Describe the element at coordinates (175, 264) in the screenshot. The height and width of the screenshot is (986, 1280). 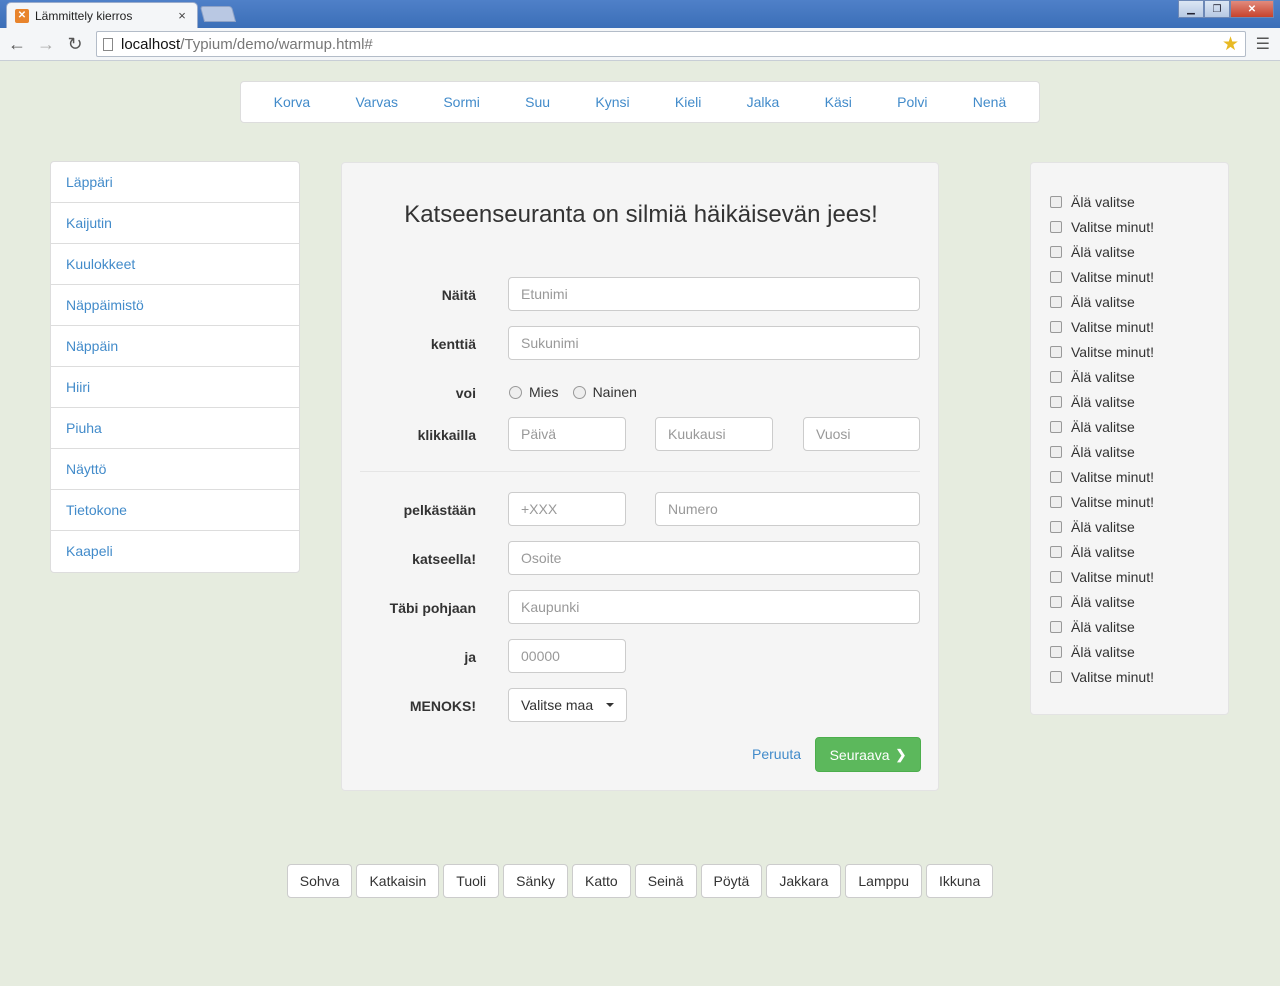
I see `sidebar-item: Kuulokkeet` at that location.